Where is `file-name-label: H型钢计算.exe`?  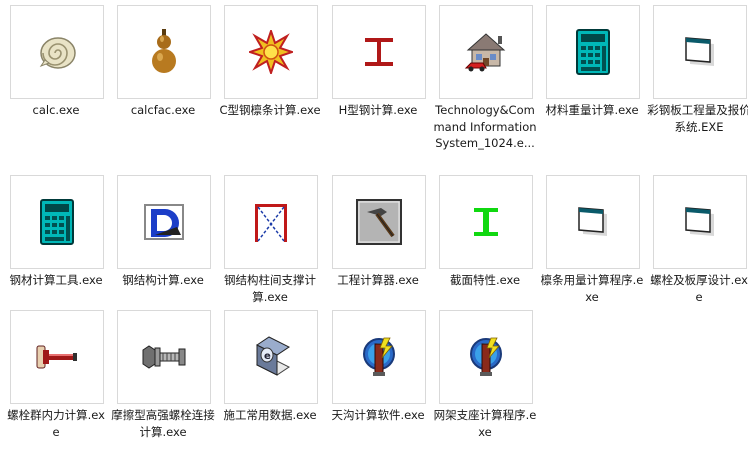
file-name-label: H型钢计算.exe is located at coordinates (378, 110).